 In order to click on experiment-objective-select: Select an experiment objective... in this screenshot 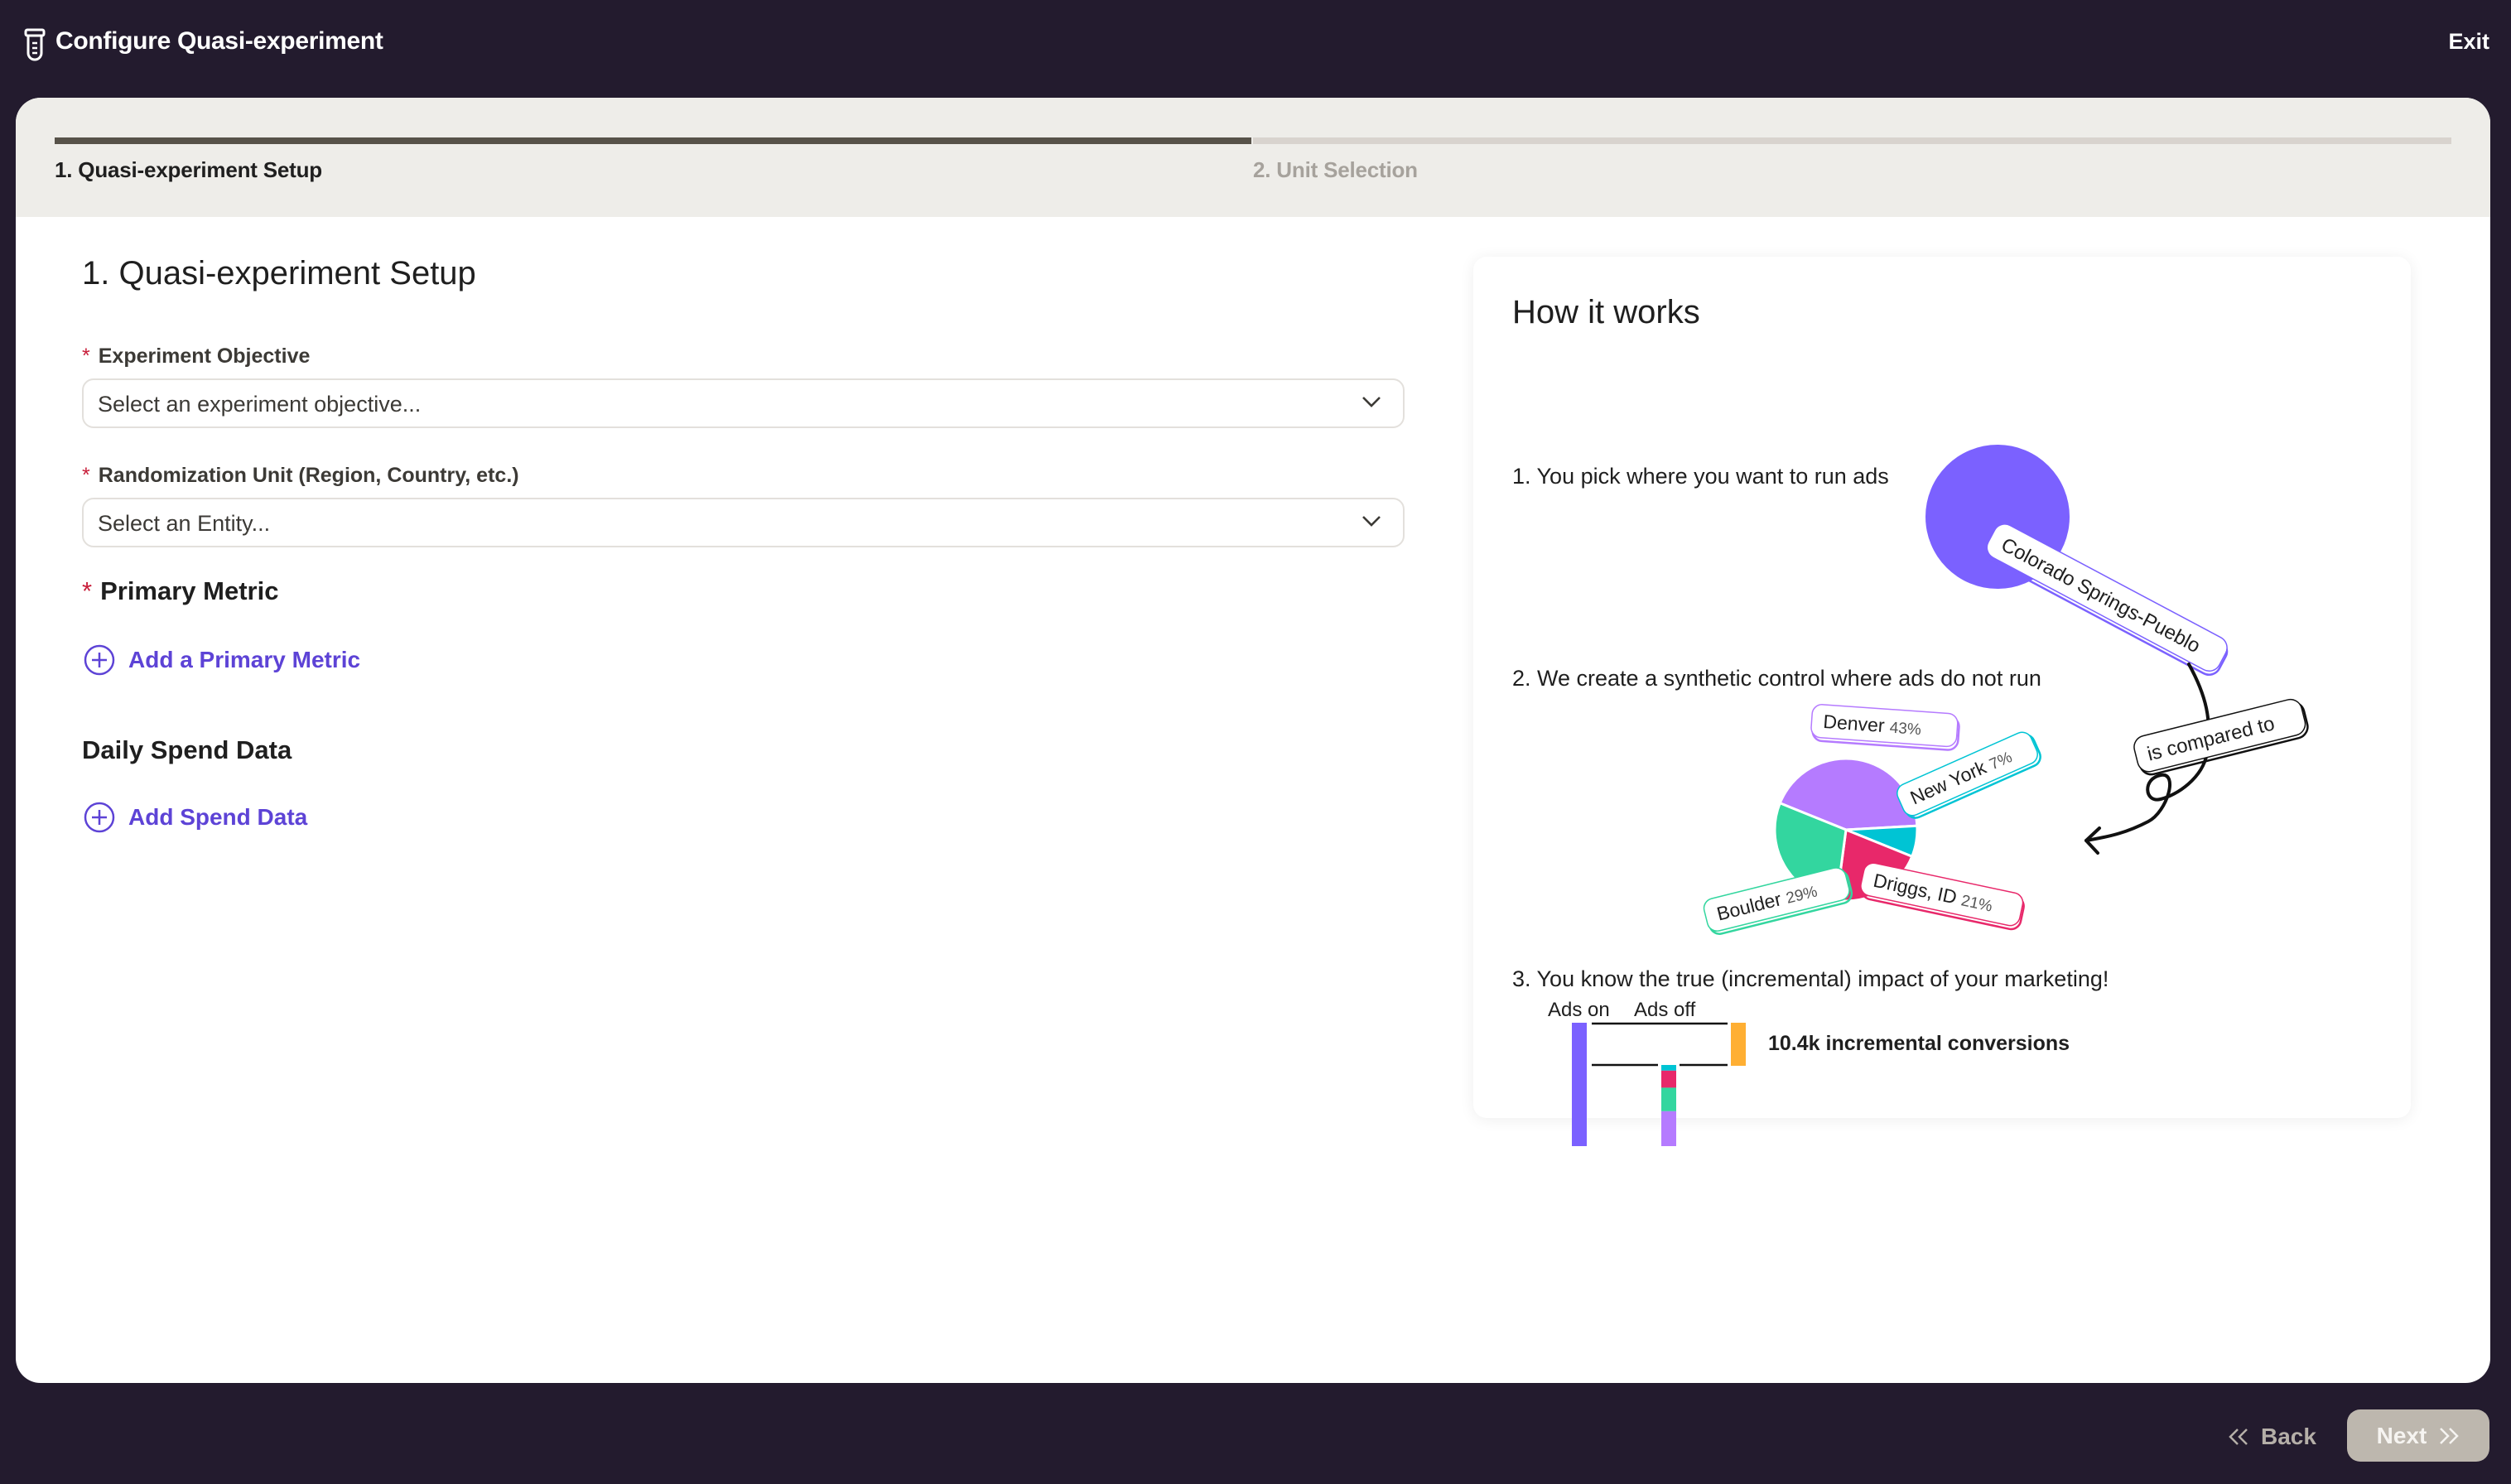, I will do `click(743, 403)`.